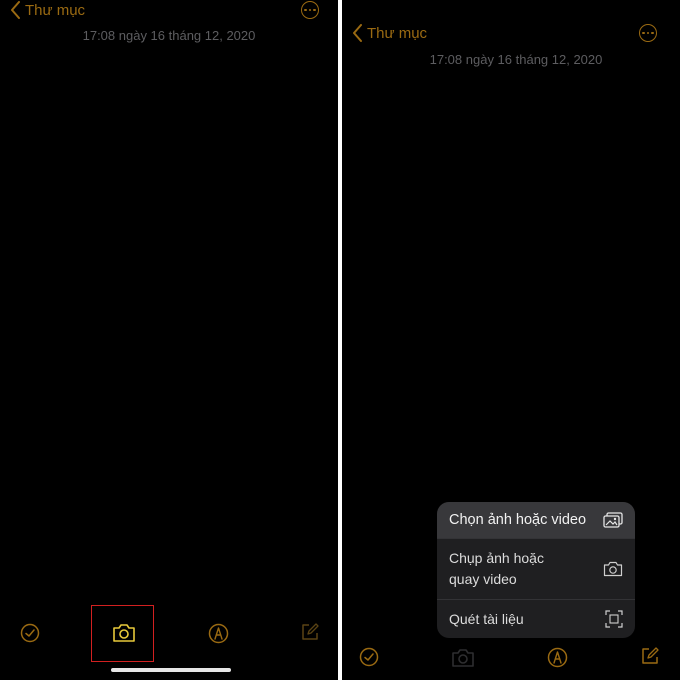 This screenshot has height=680, width=680. What do you see at coordinates (496, 568) in the screenshot?
I see `menu-item-label: Chụp ảnh hoặc quay video` at bounding box center [496, 568].